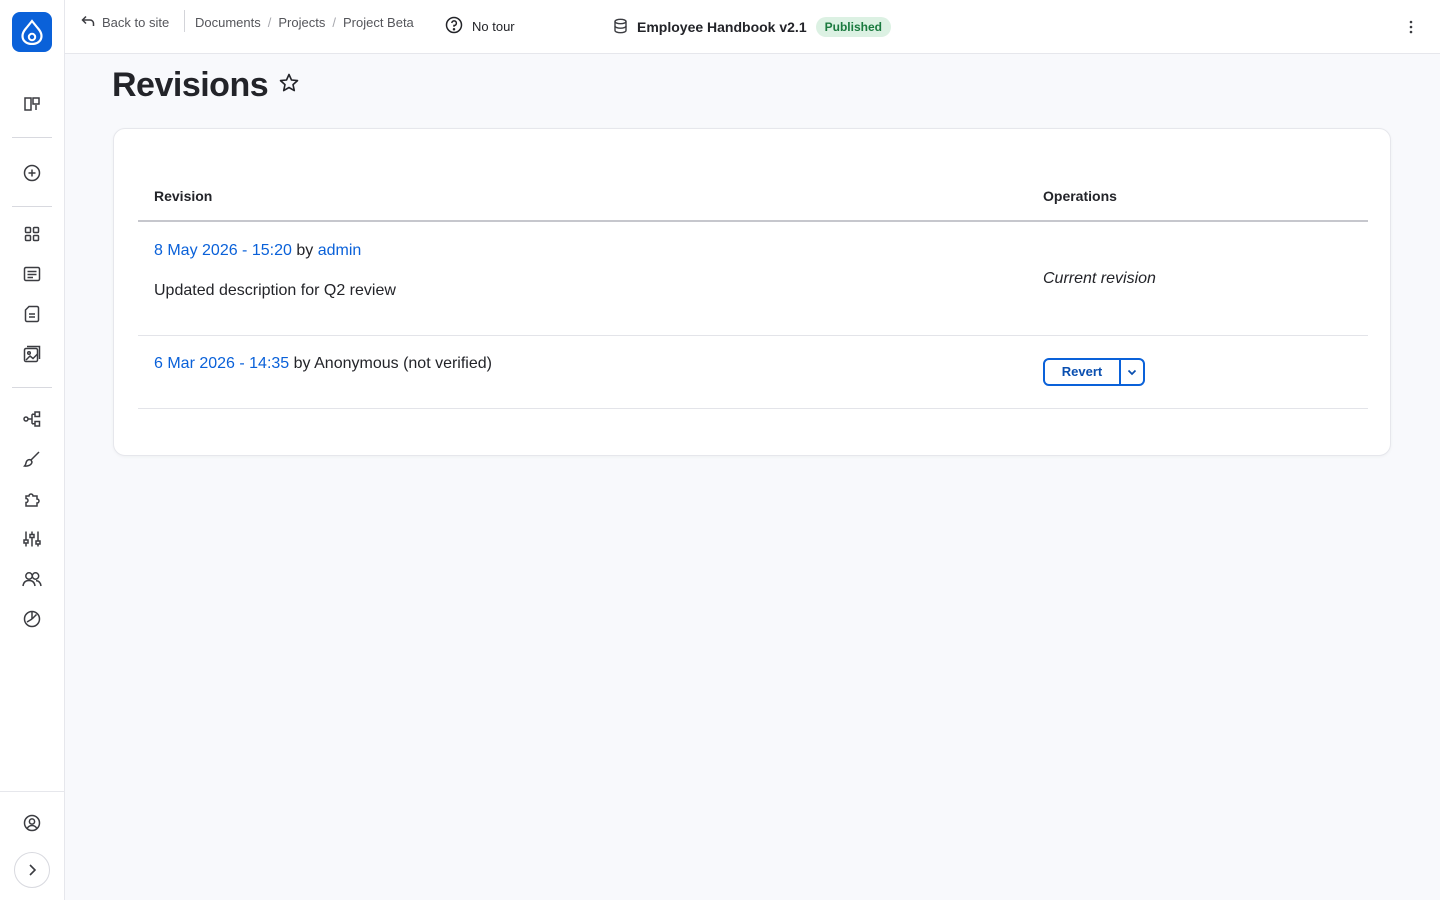 The height and width of the screenshot is (900, 1440). What do you see at coordinates (32, 619) in the screenshot?
I see `reports-icon` at bounding box center [32, 619].